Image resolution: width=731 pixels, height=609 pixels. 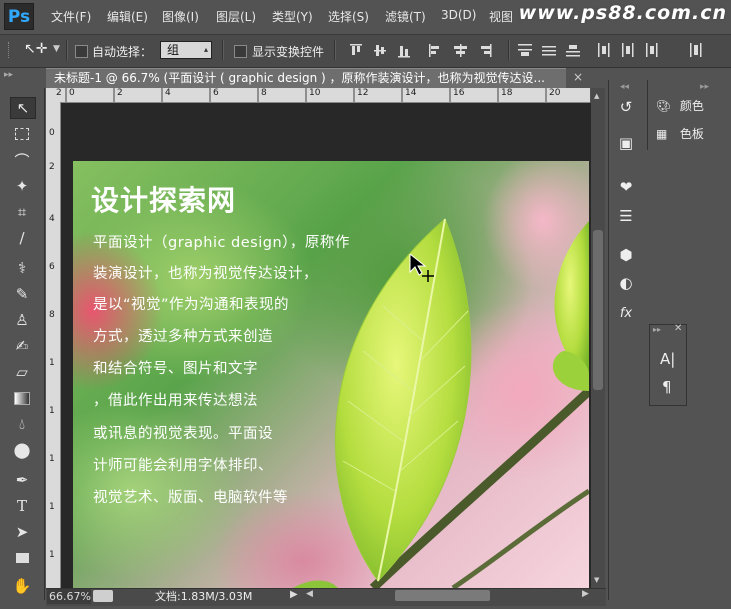 I want to click on 3d-panel-icon: ⬢, so click(x=626, y=255).